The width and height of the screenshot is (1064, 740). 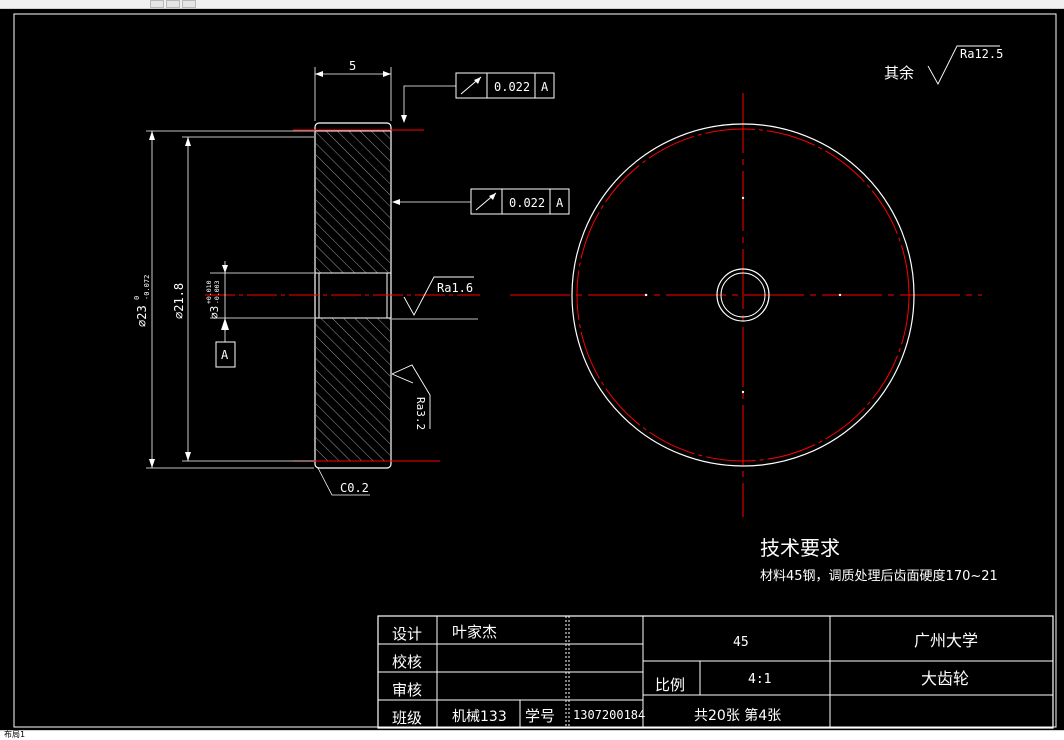 What do you see at coordinates (474, 632) in the screenshot?
I see `designer-name: 叶家杰` at bounding box center [474, 632].